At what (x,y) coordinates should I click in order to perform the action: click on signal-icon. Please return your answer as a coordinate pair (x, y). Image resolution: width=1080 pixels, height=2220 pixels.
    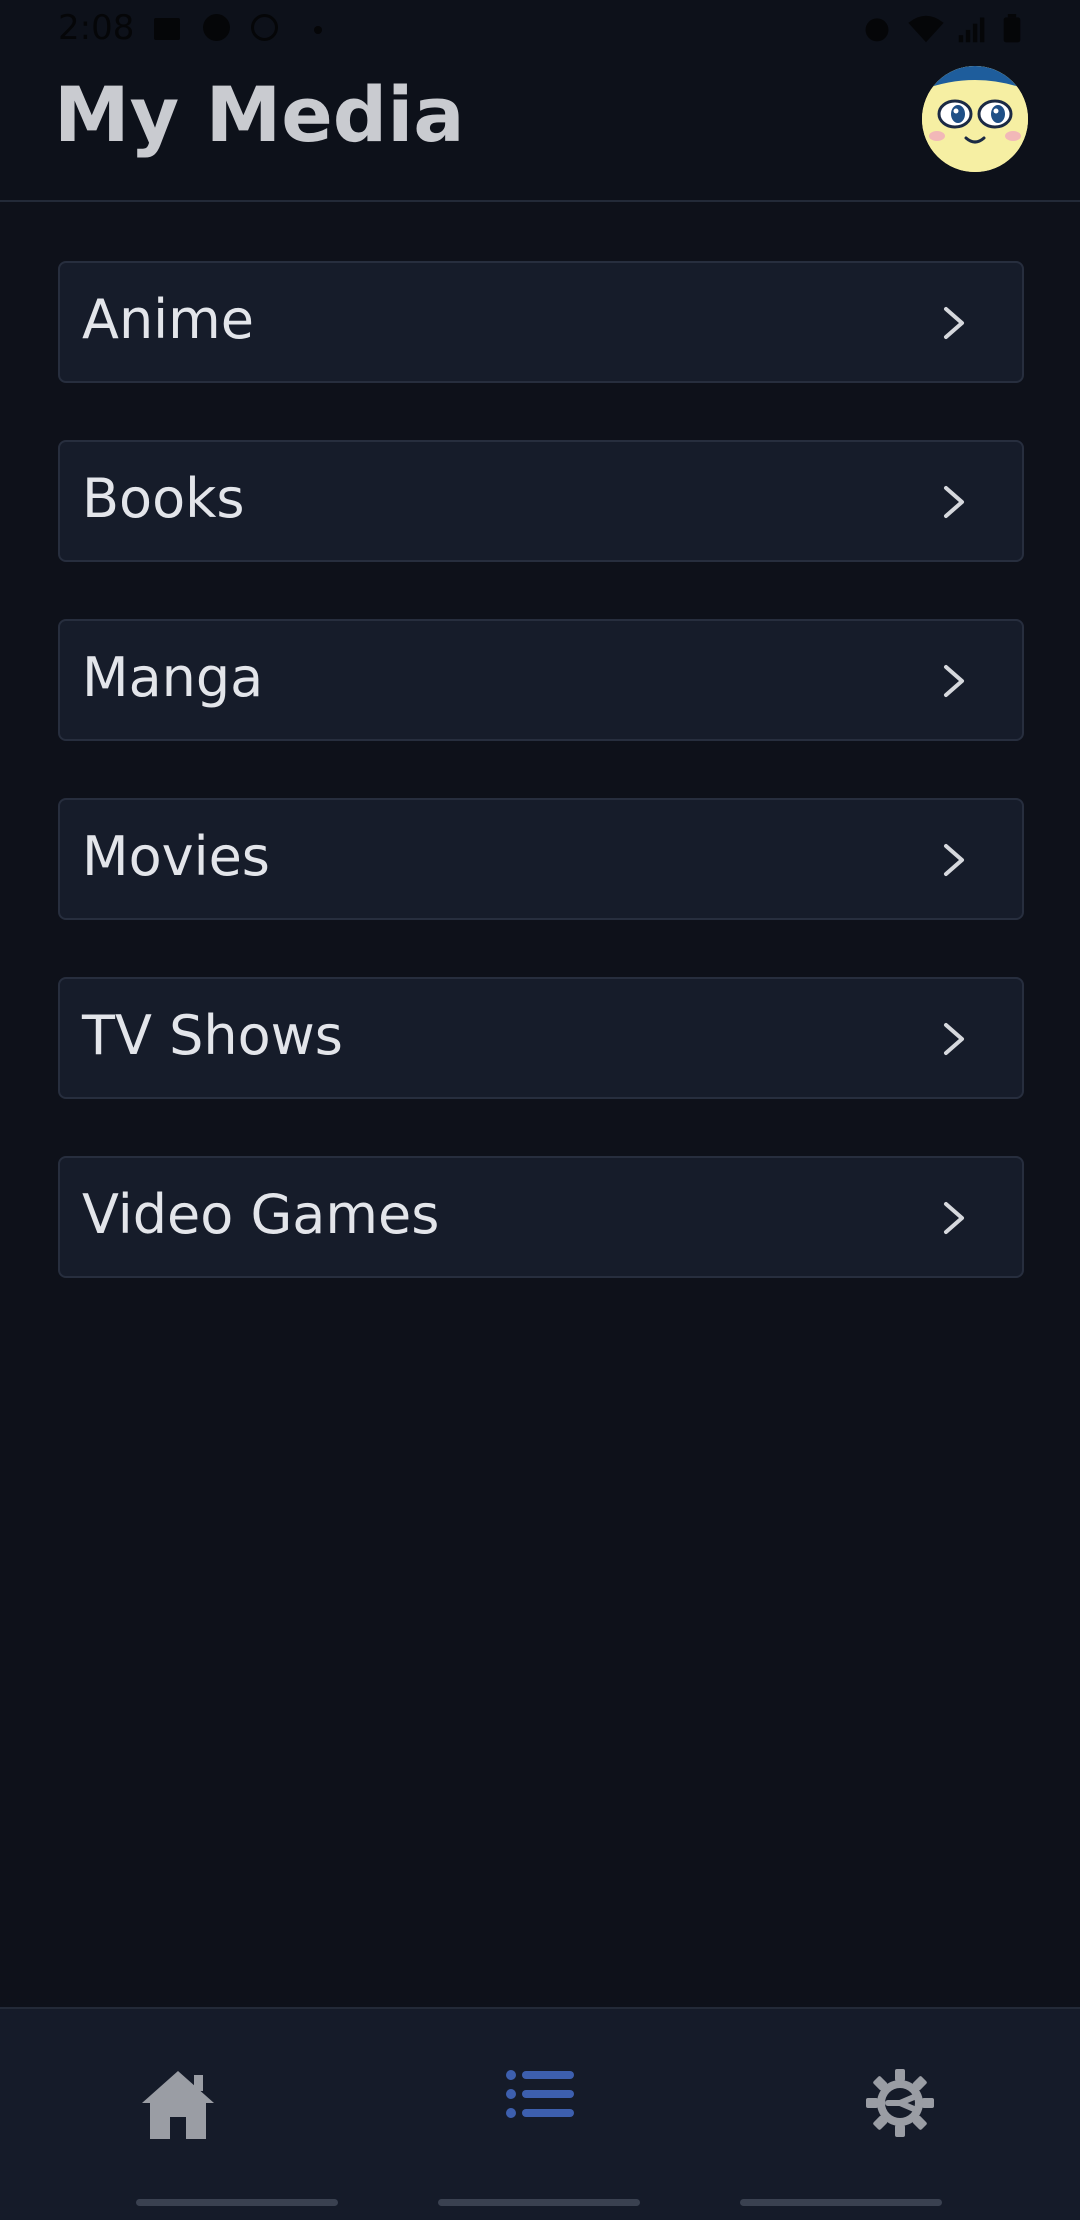
    Looking at the image, I should click on (971, 30).